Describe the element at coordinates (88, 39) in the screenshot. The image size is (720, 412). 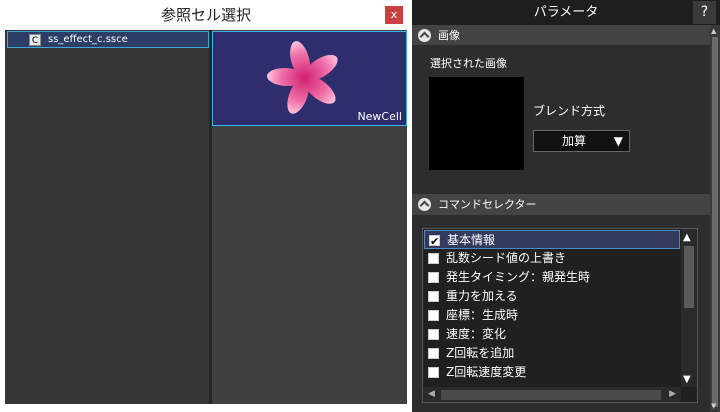
I see `cell-file-name: ss_effect_c.ssce` at that location.